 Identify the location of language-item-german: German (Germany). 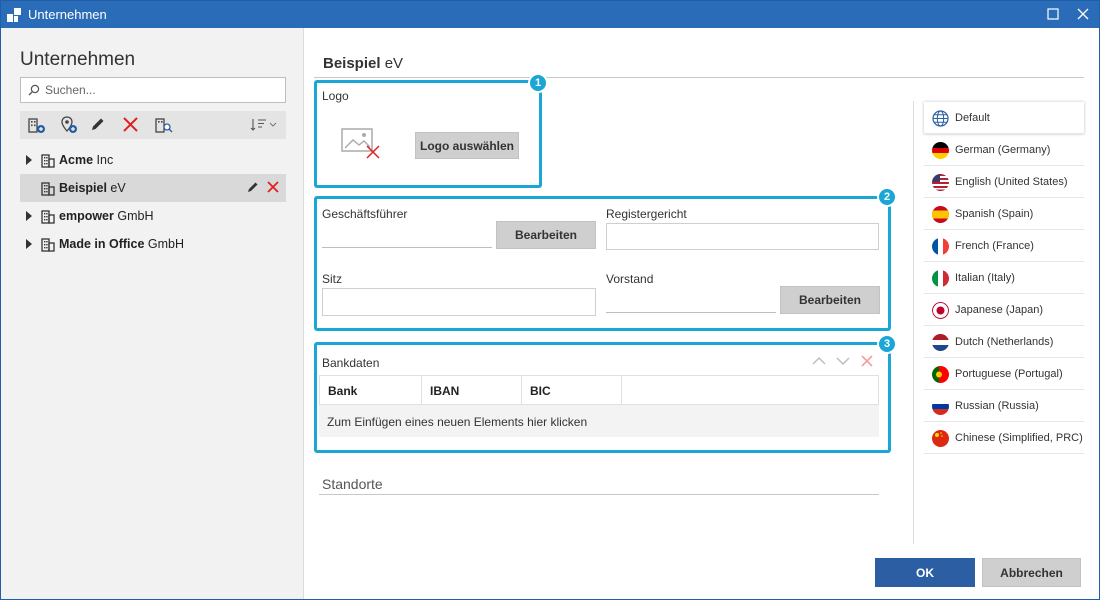
(1004, 150).